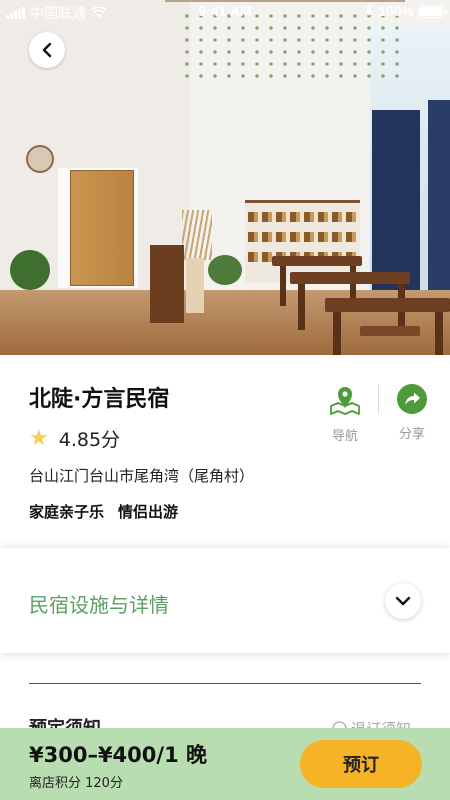 This screenshot has width=450, height=800. What do you see at coordinates (225, 12) in the screenshot?
I see `status-bar: 中国联通 9:41 AM 100%` at bounding box center [225, 12].